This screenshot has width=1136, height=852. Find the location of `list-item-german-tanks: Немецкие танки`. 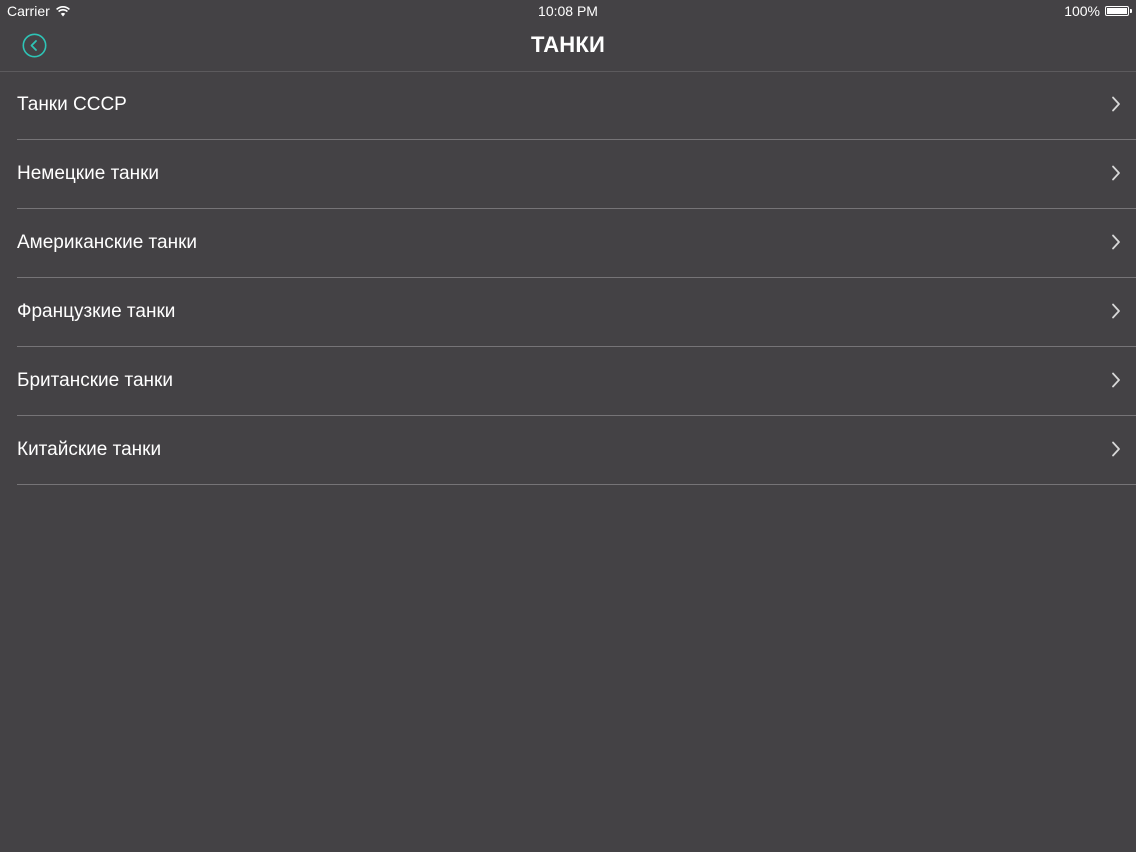

list-item-german-tanks: Немецкие танки is located at coordinates (576, 174).